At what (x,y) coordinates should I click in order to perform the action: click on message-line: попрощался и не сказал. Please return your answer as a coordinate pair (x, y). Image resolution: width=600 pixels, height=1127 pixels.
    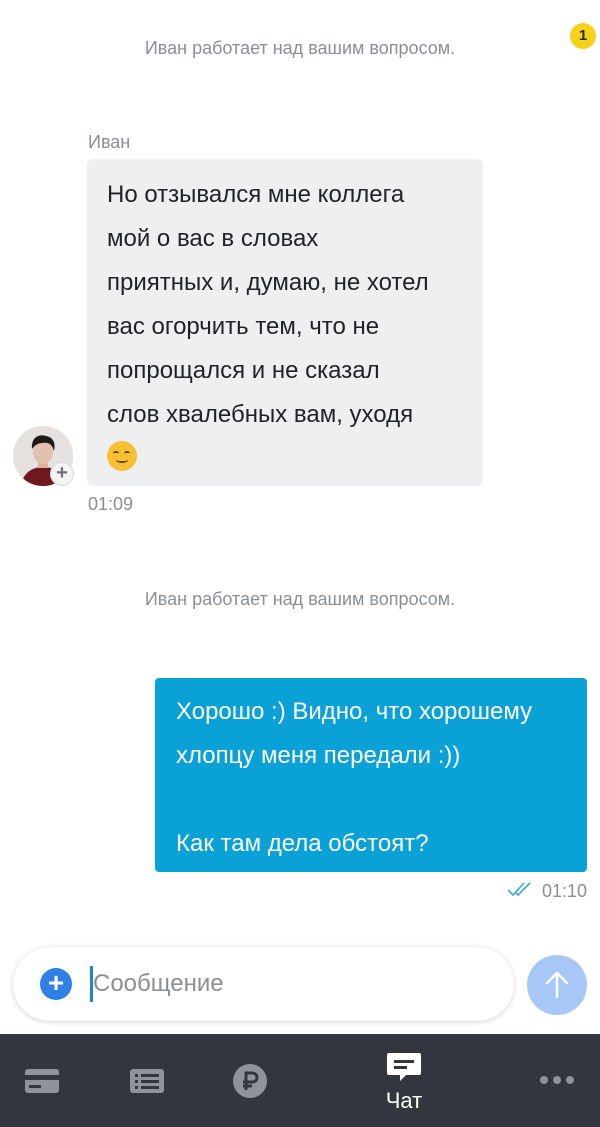
    Looking at the image, I should click on (243, 370).